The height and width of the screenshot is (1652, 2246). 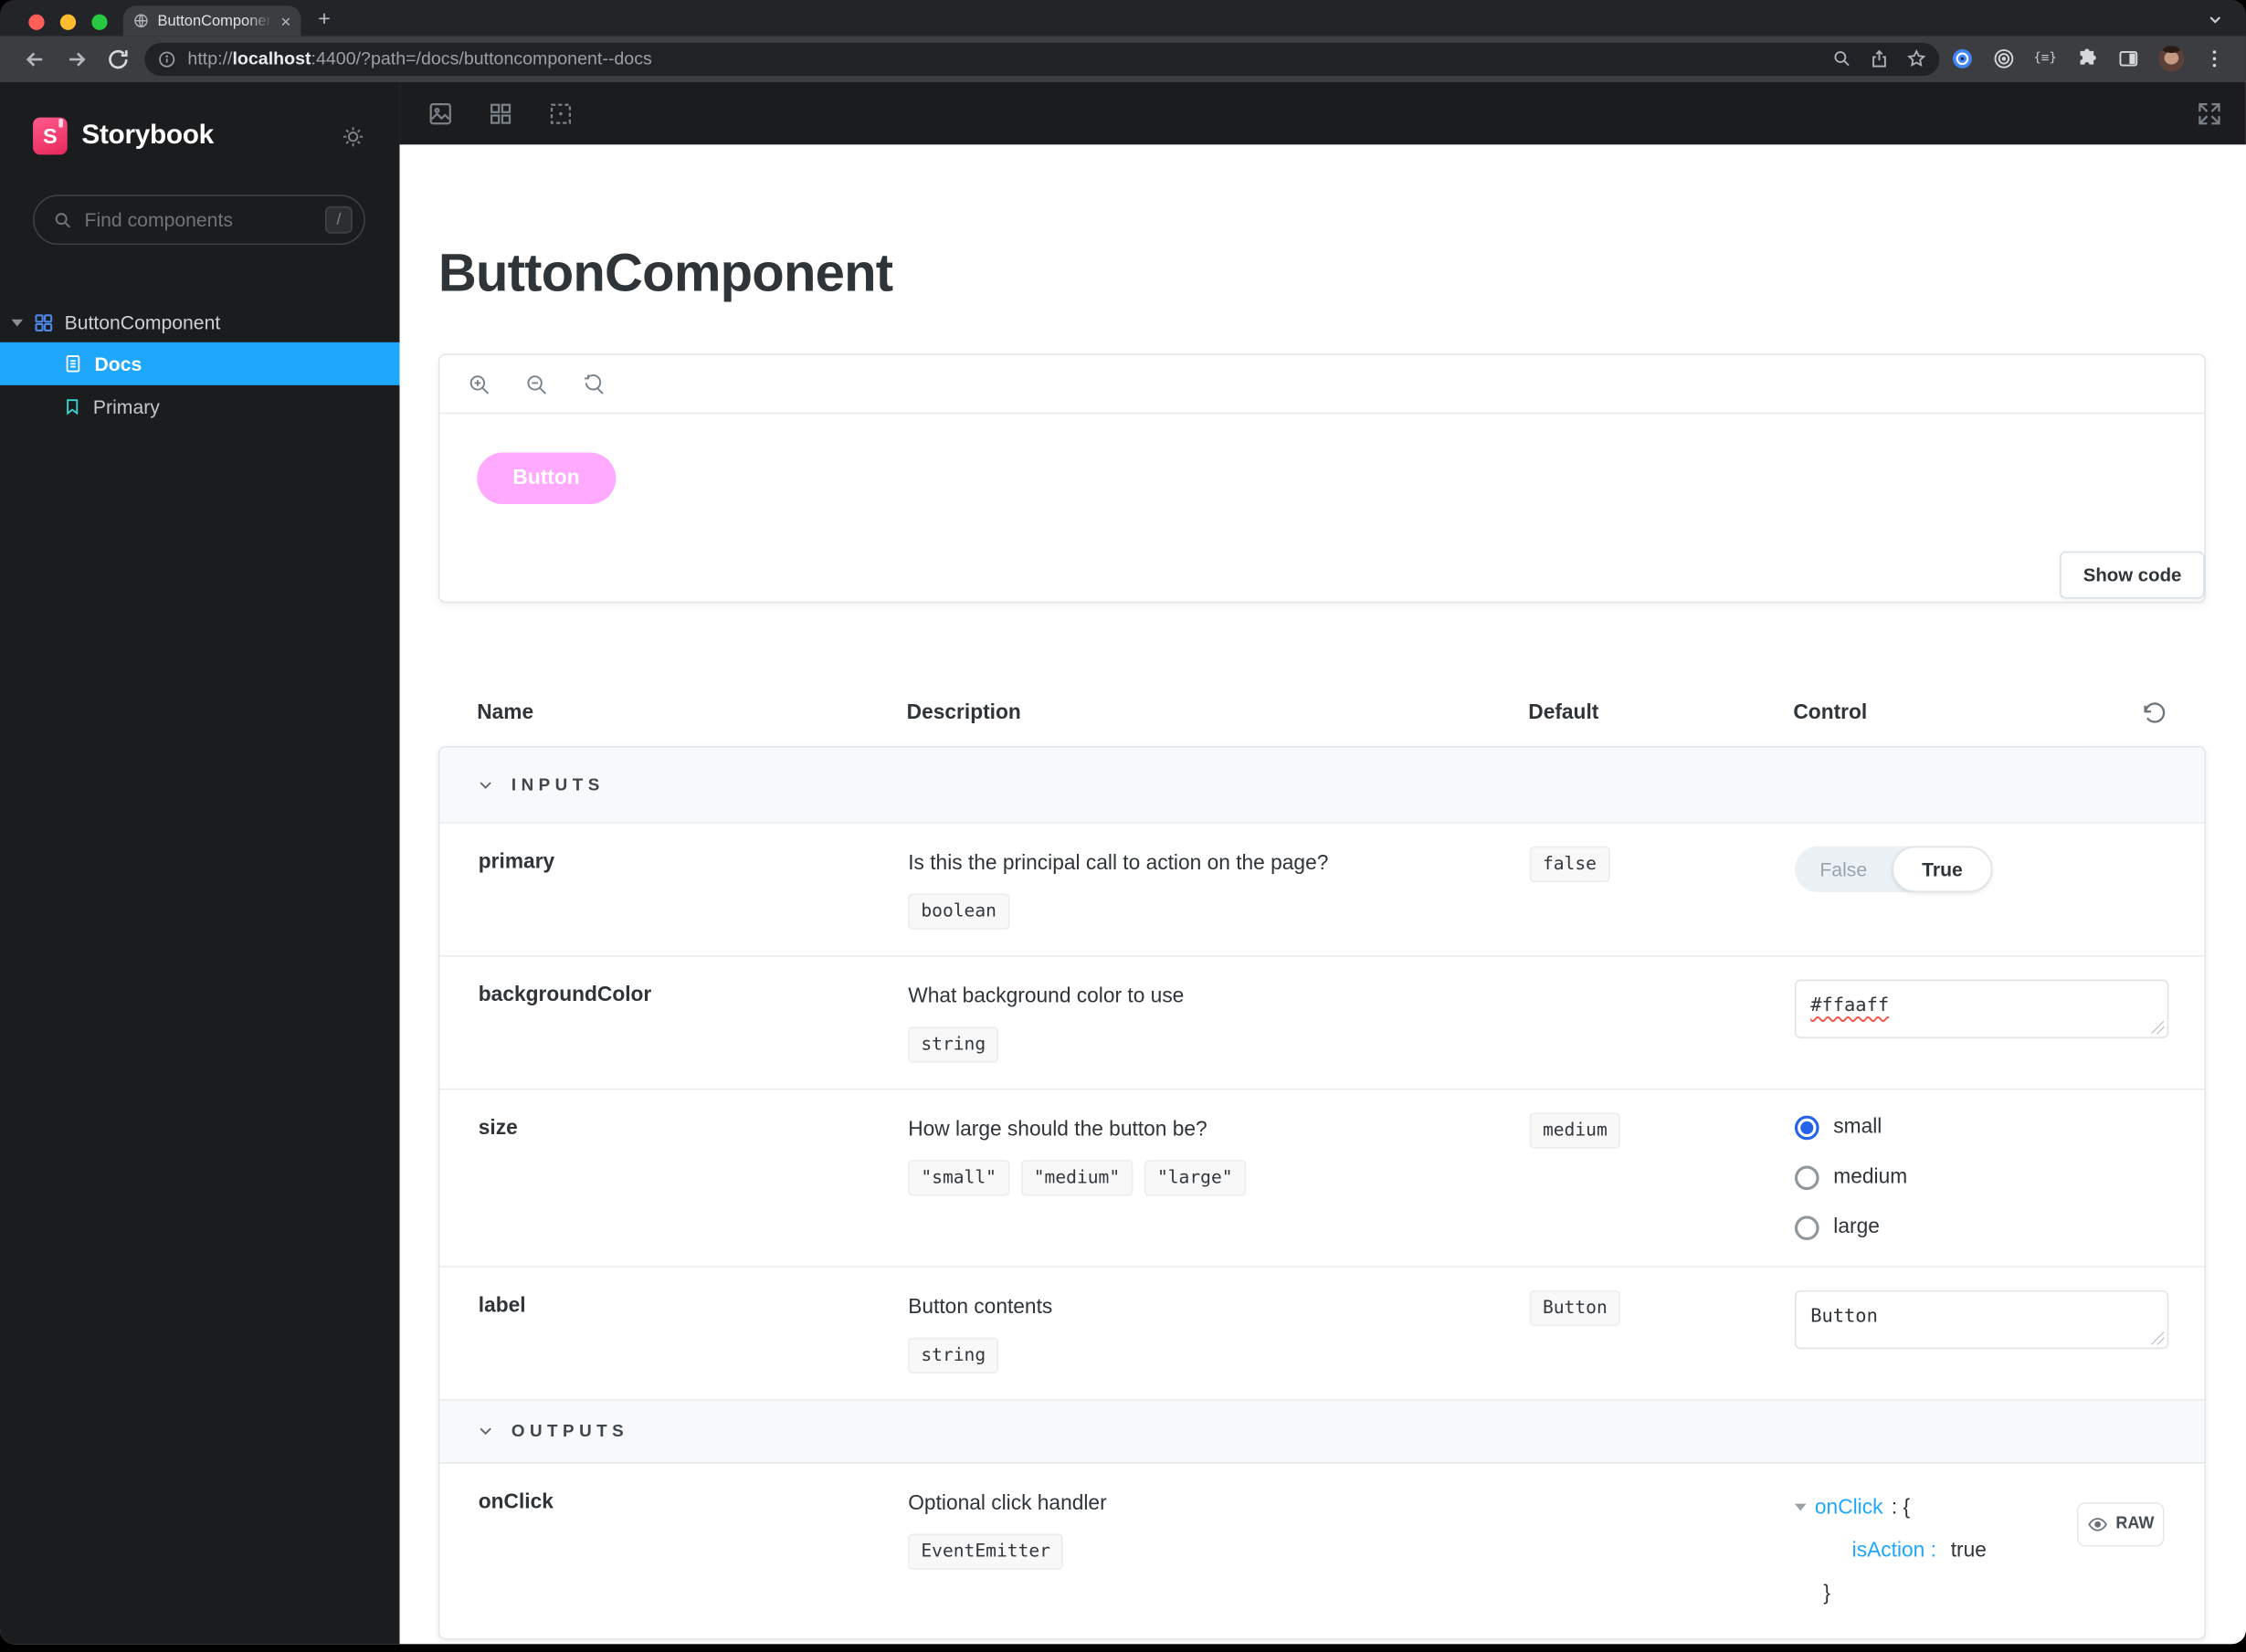 I want to click on tree-entry-sep: :, so click(x=1933, y=1551).